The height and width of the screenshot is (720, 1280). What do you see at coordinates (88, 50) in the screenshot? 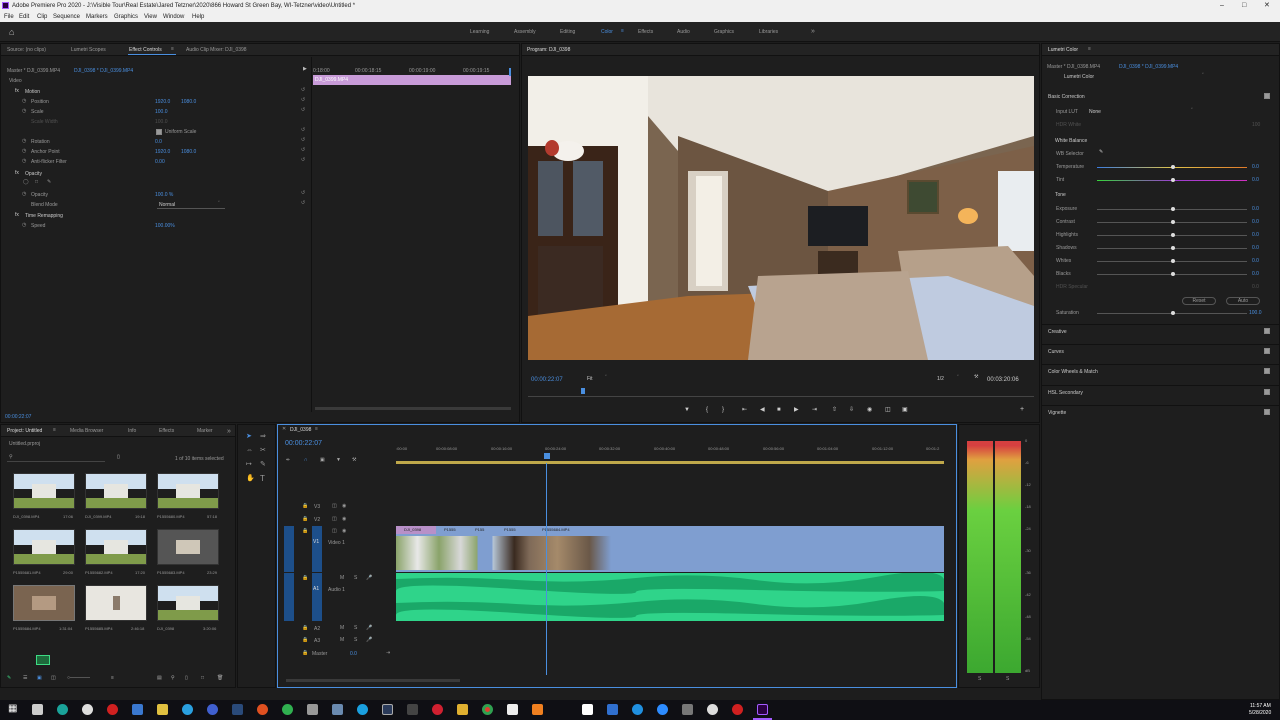
I see `tab-lumetri-scopes: Lumetri Scopes` at bounding box center [88, 50].